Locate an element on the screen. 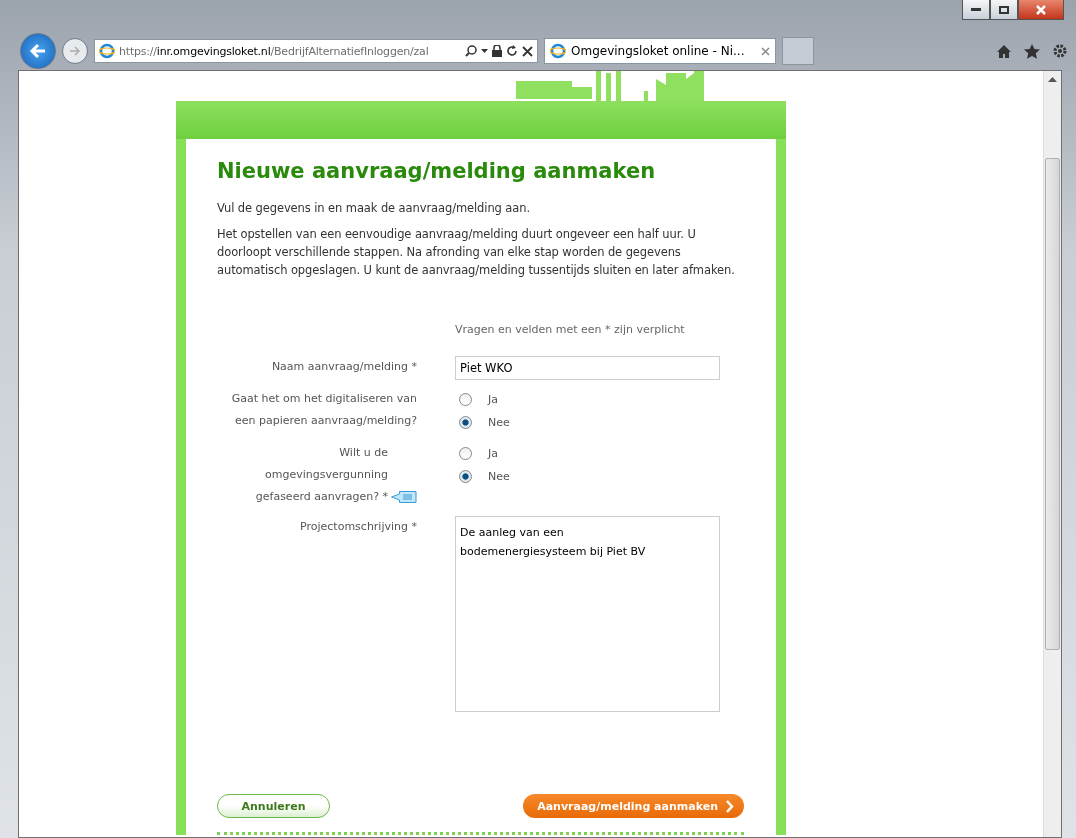  field-label: Wilt u de omgevingsvergunning gefaseerd aanvragen? * is located at coordinates (321, 475).